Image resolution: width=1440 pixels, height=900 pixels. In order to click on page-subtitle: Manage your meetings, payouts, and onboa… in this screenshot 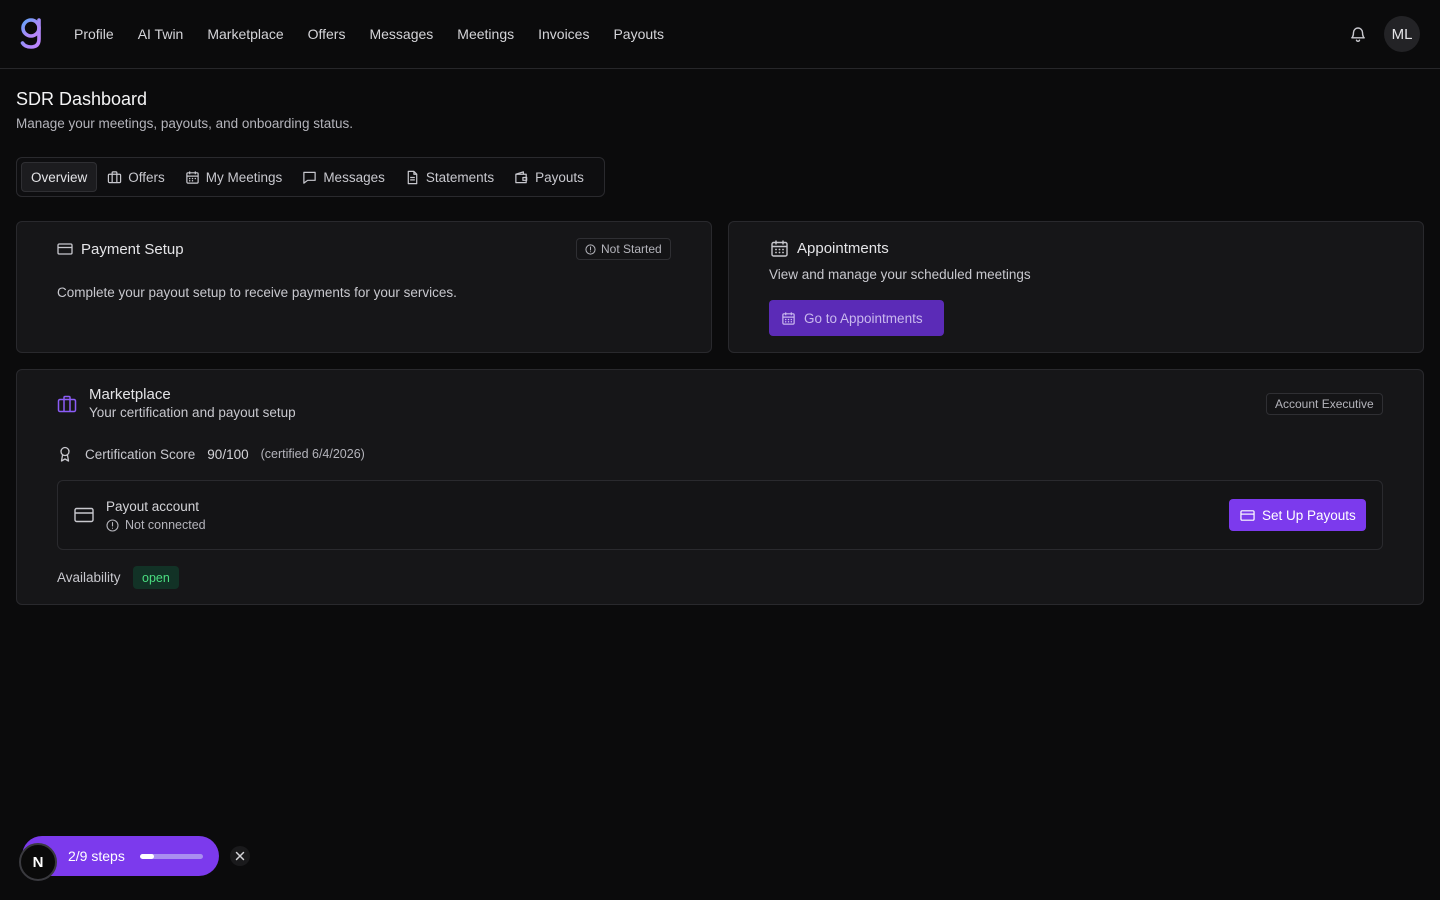, I will do `click(184, 123)`.